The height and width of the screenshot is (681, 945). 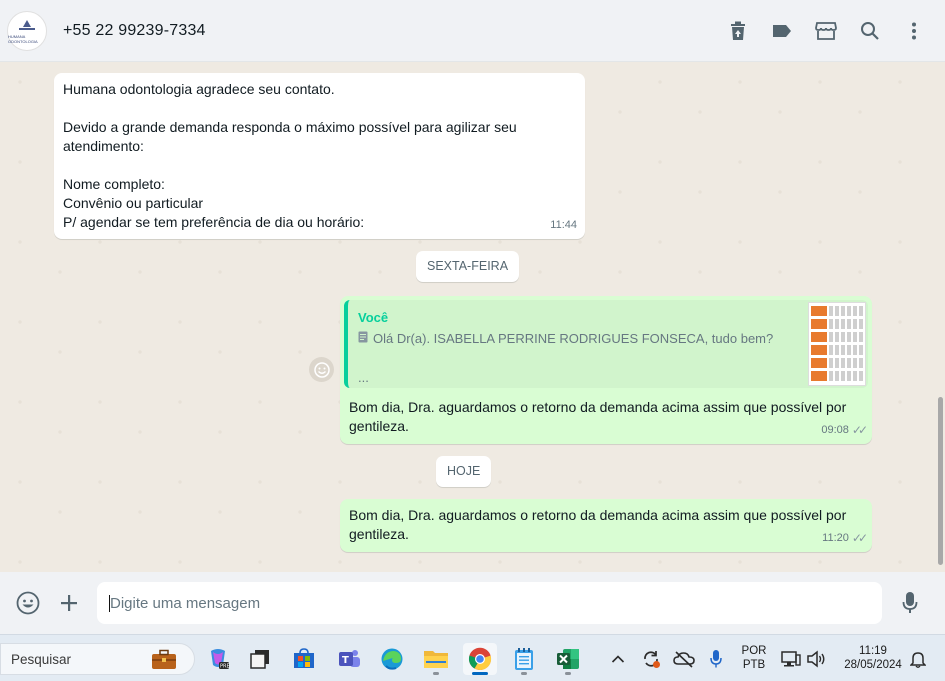 What do you see at coordinates (918, 659) in the screenshot?
I see `notification-bell-icon` at bounding box center [918, 659].